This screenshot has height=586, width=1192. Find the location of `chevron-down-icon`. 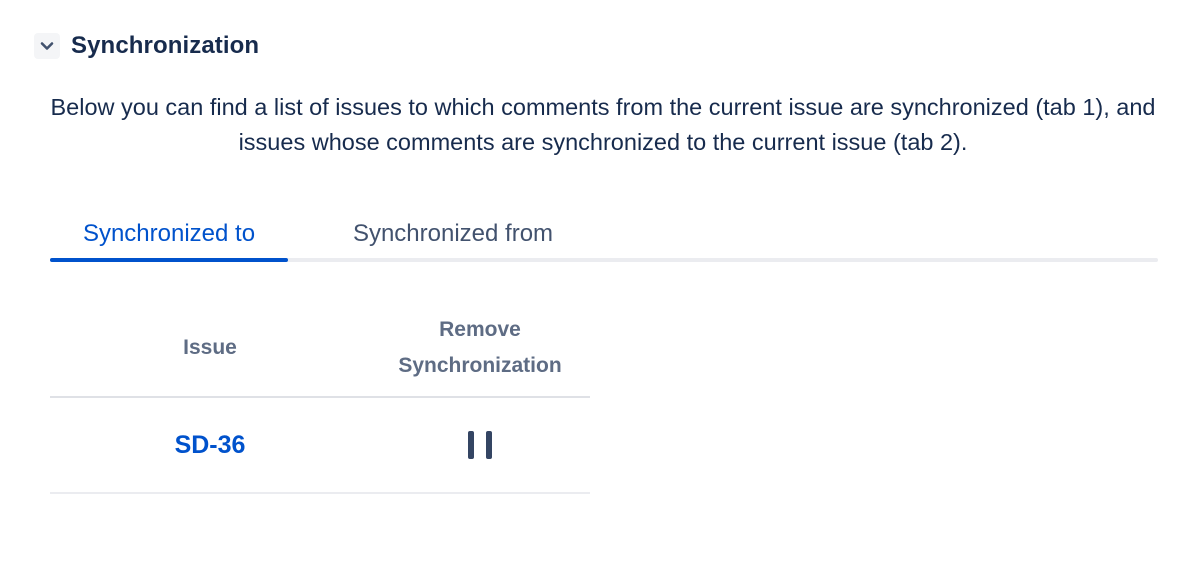

chevron-down-icon is located at coordinates (47, 46).